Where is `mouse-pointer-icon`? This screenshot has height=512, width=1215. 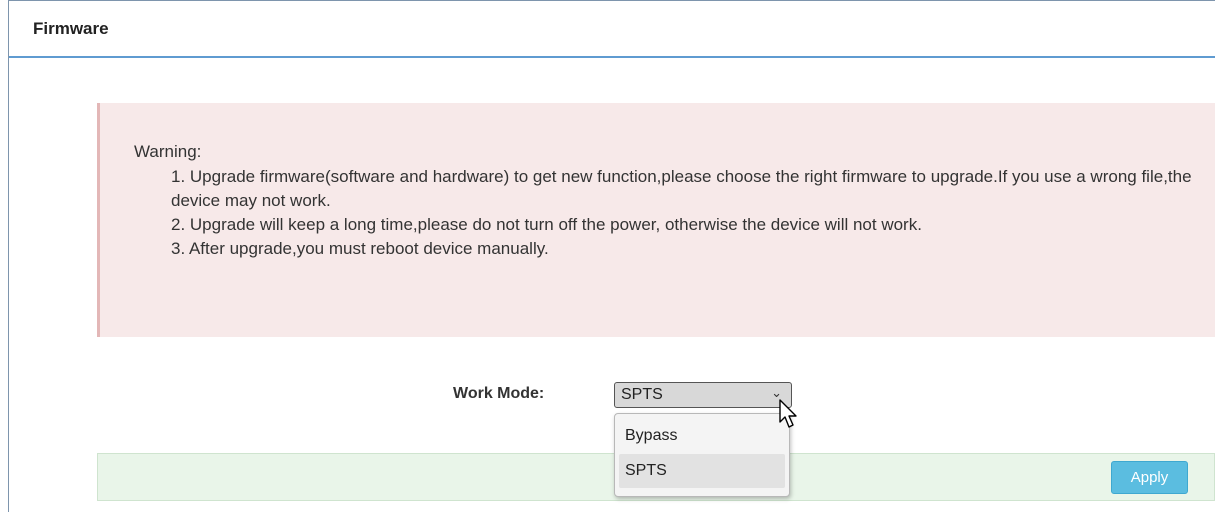 mouse-pointer-icon is located at coordinates (788, 413).